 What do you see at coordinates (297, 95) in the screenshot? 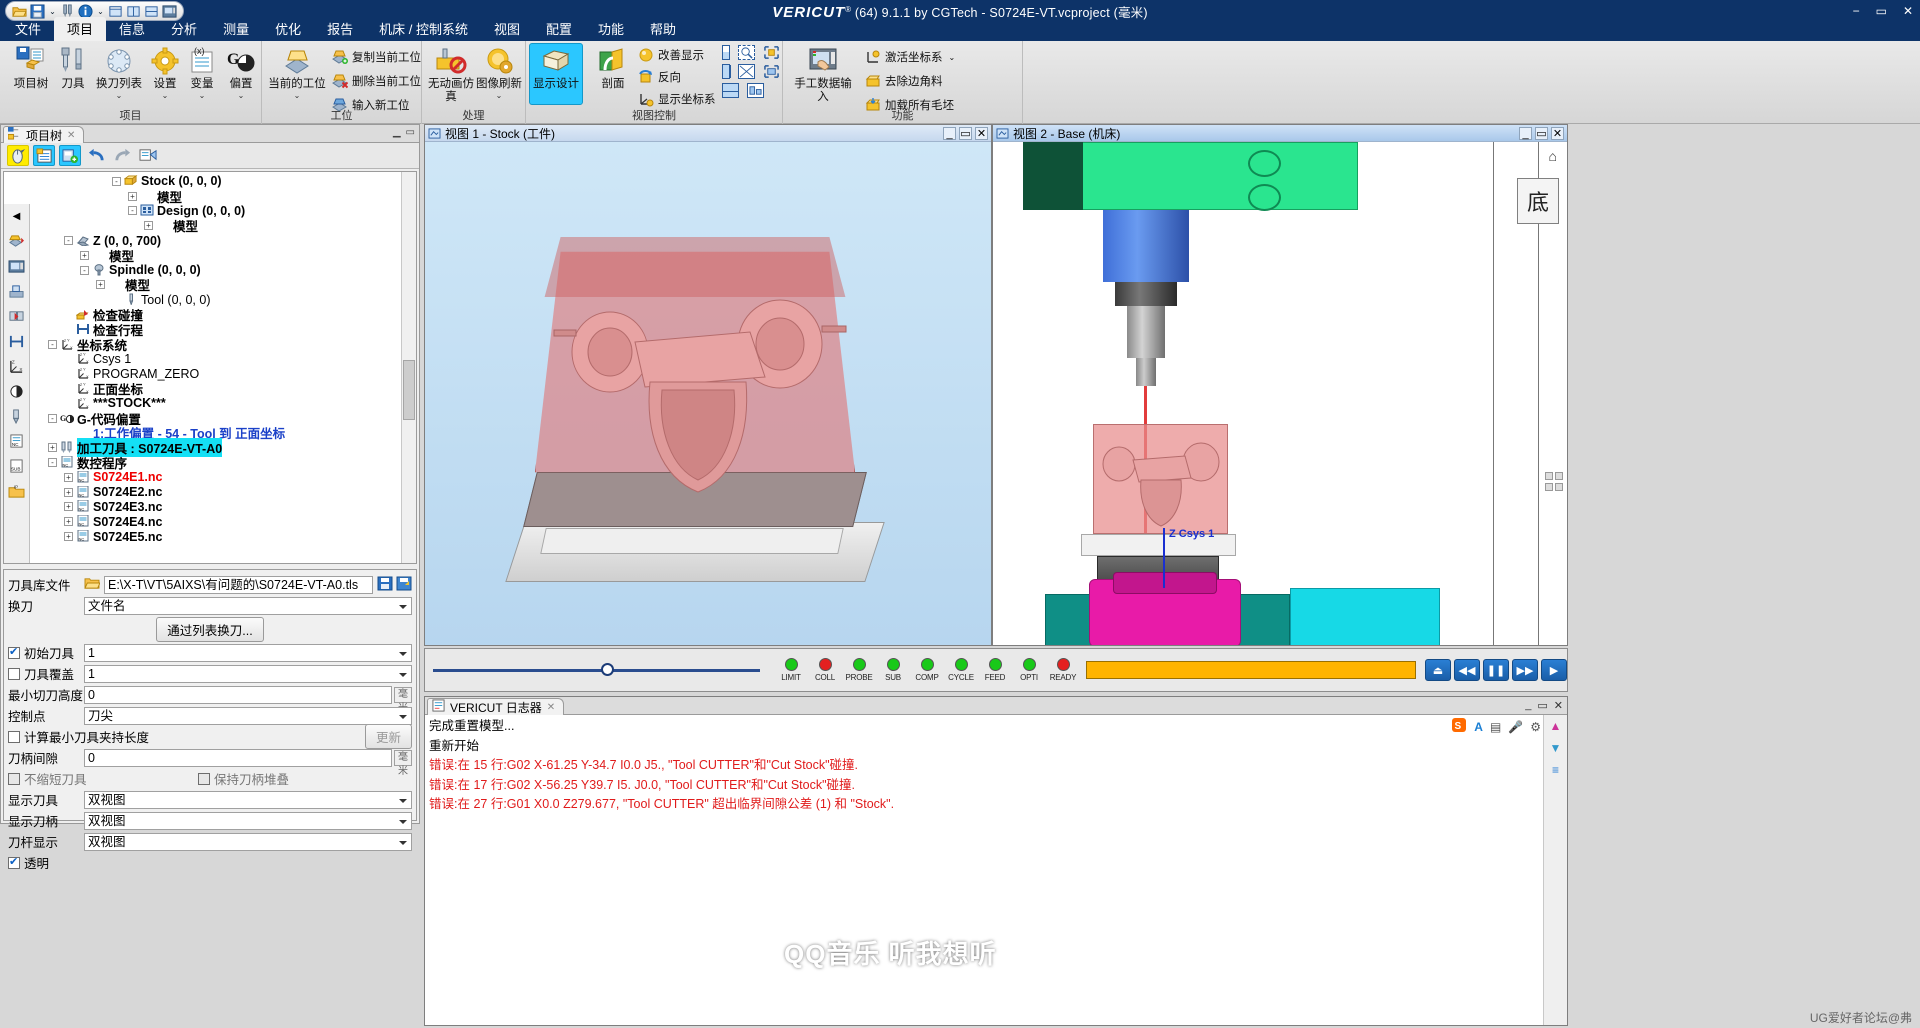
I see `ribbon-current-station-caret-icon: ⌄` at bounding box center [297, 95].